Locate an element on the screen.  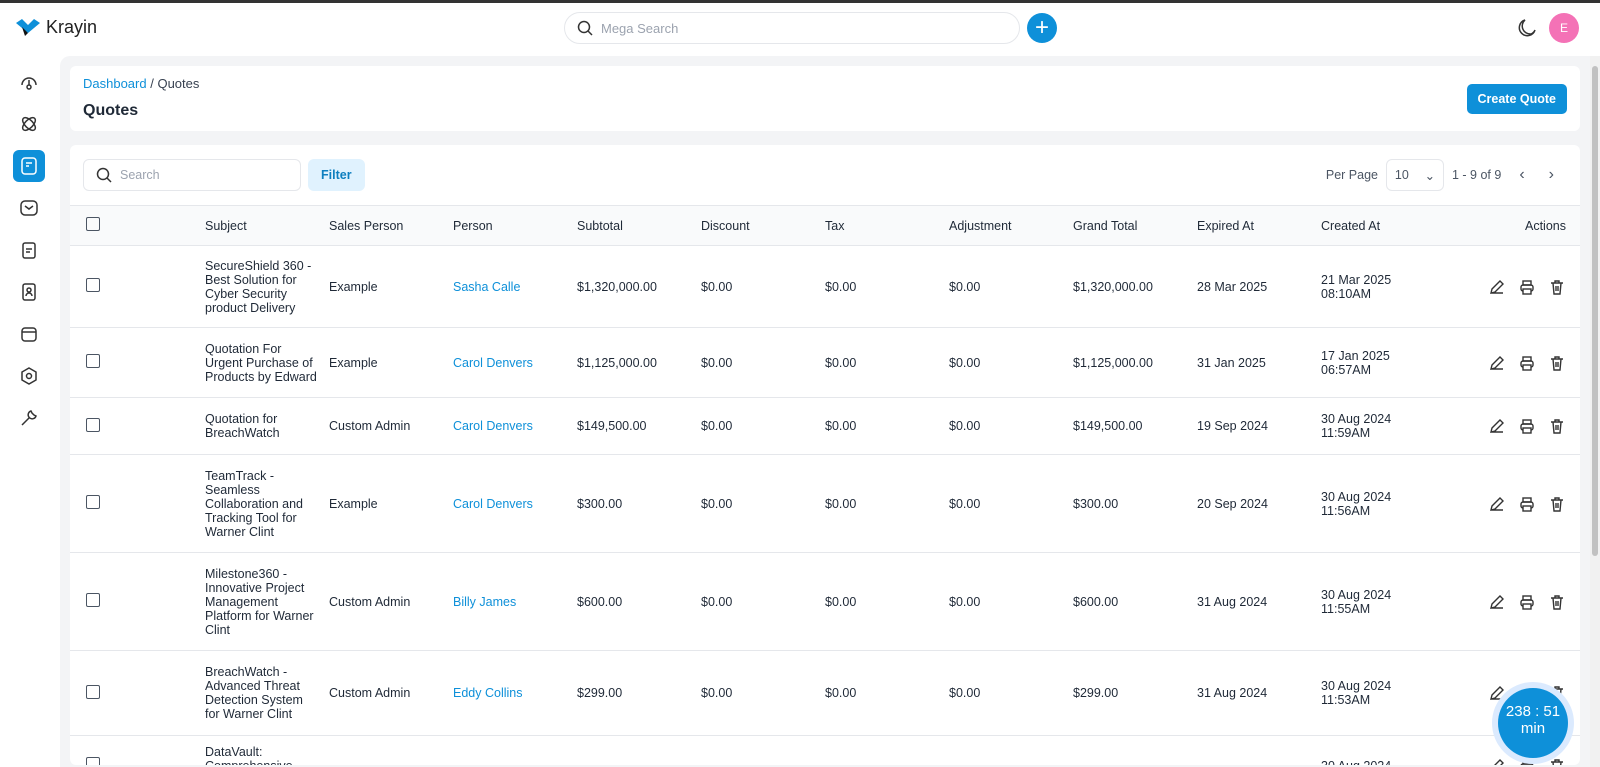
dashboard-icon is located at coordinates (29, 83).